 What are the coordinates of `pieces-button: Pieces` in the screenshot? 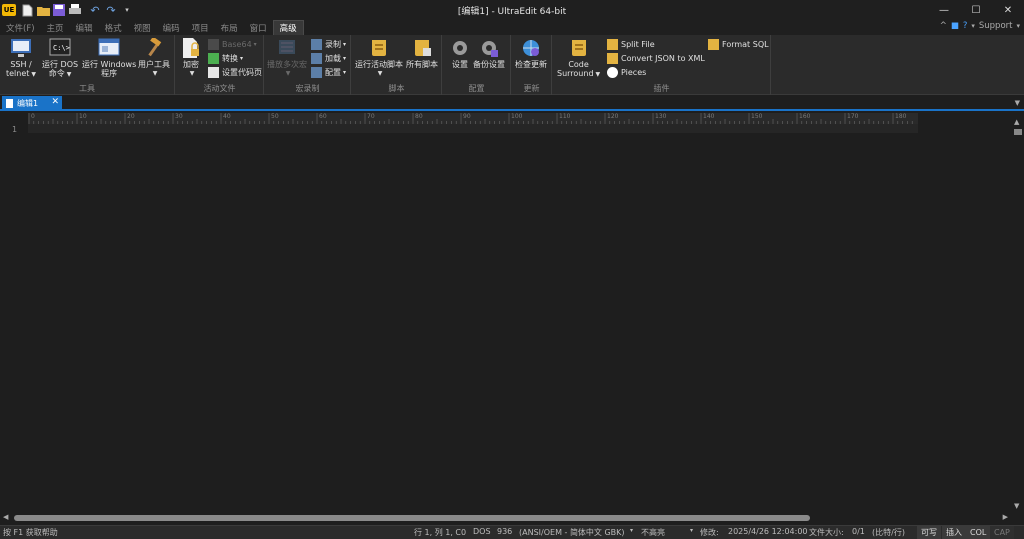 It's located at (626, 72).